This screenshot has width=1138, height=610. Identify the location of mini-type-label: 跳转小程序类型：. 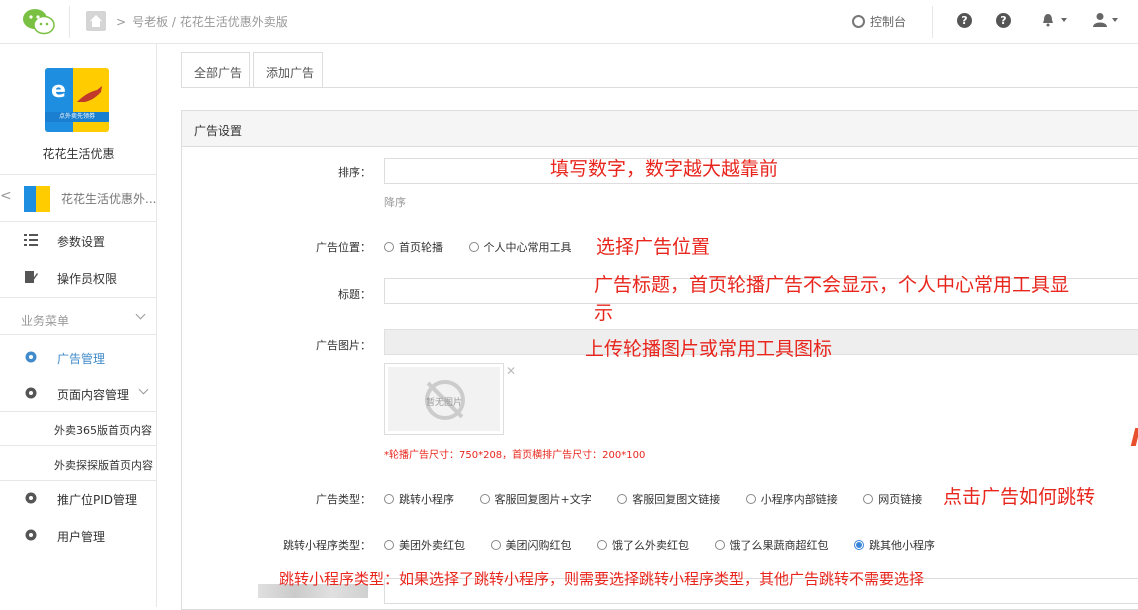
(327, 545).